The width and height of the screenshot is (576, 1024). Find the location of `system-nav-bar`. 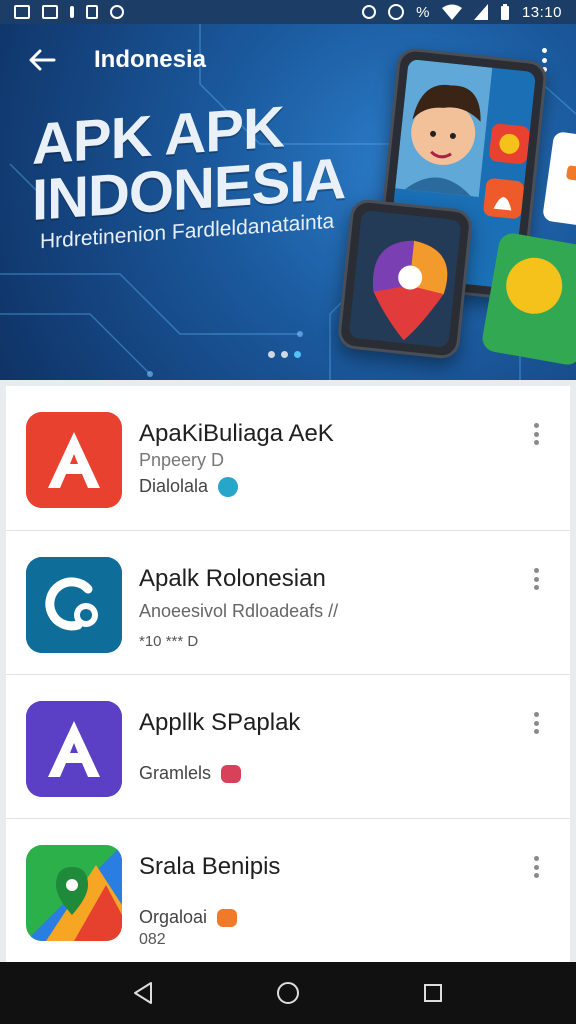

system-nav-bar is located at coordinates (288, 993).